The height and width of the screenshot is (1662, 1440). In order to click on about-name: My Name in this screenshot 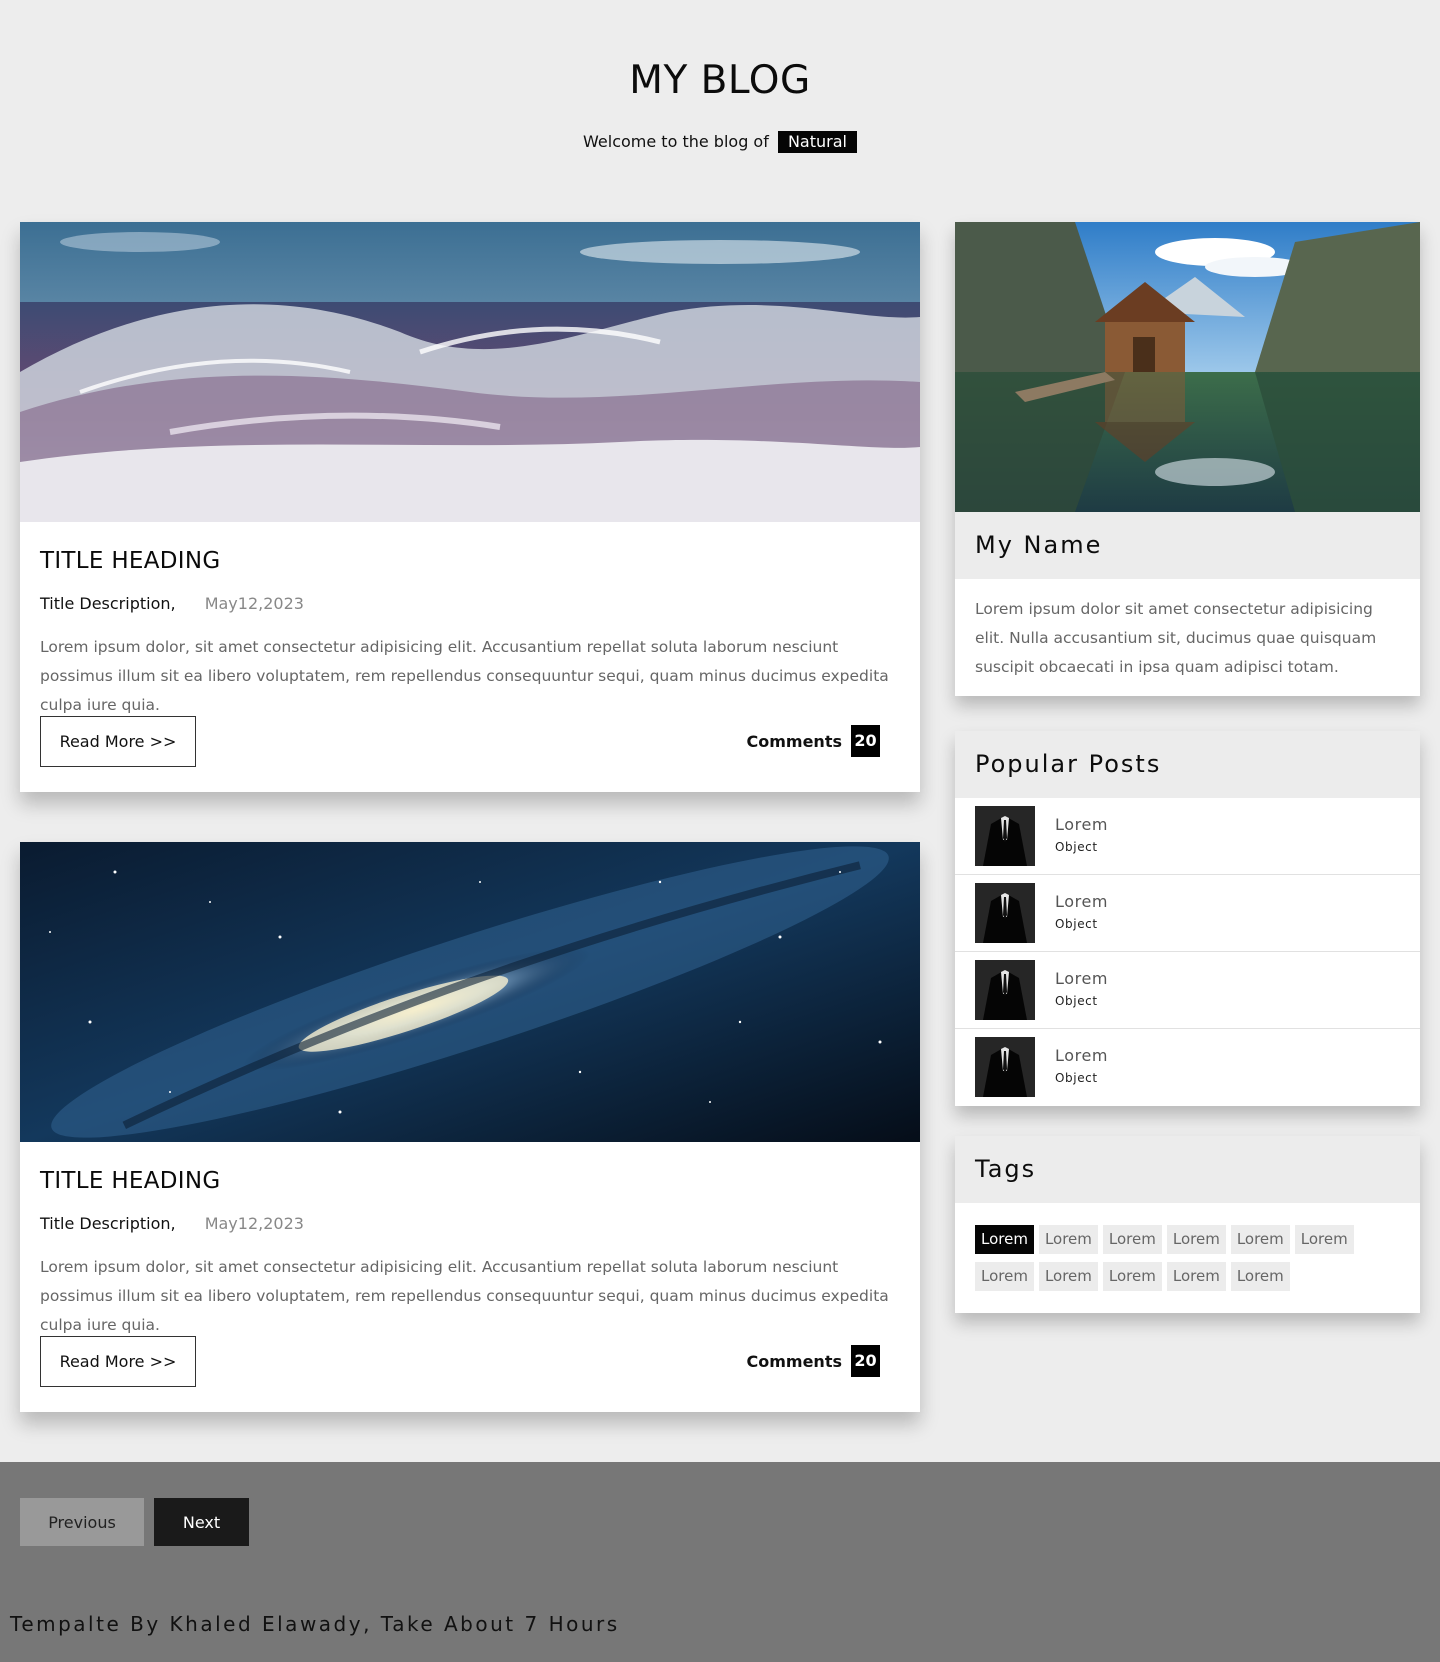, I will do `click(1187, 545)`.